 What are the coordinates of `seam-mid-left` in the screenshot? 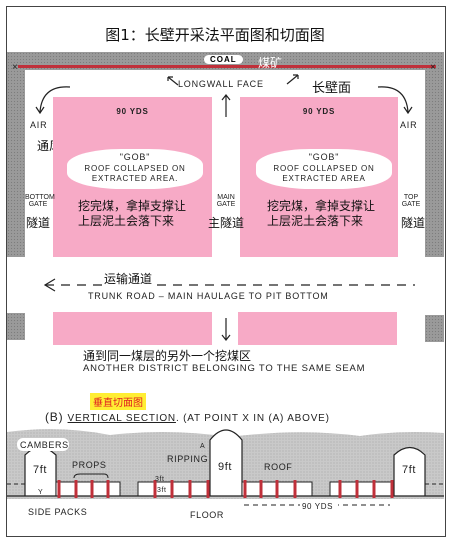 It's located at (174, 489).